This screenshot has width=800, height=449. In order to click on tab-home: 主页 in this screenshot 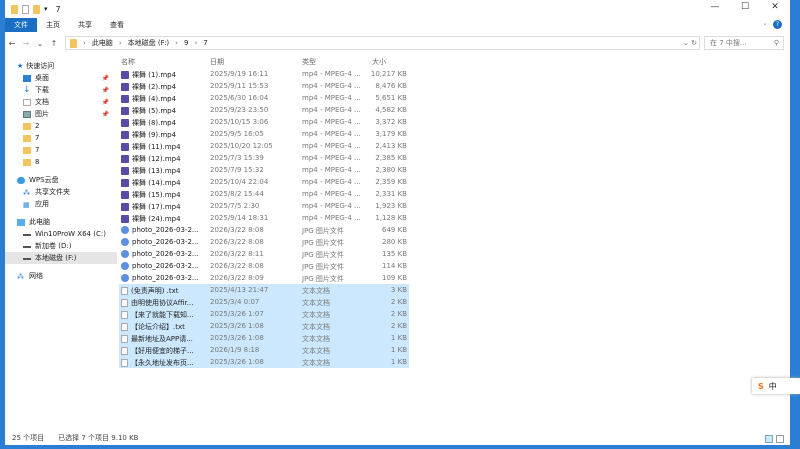, I will do `click(53, 25)`.